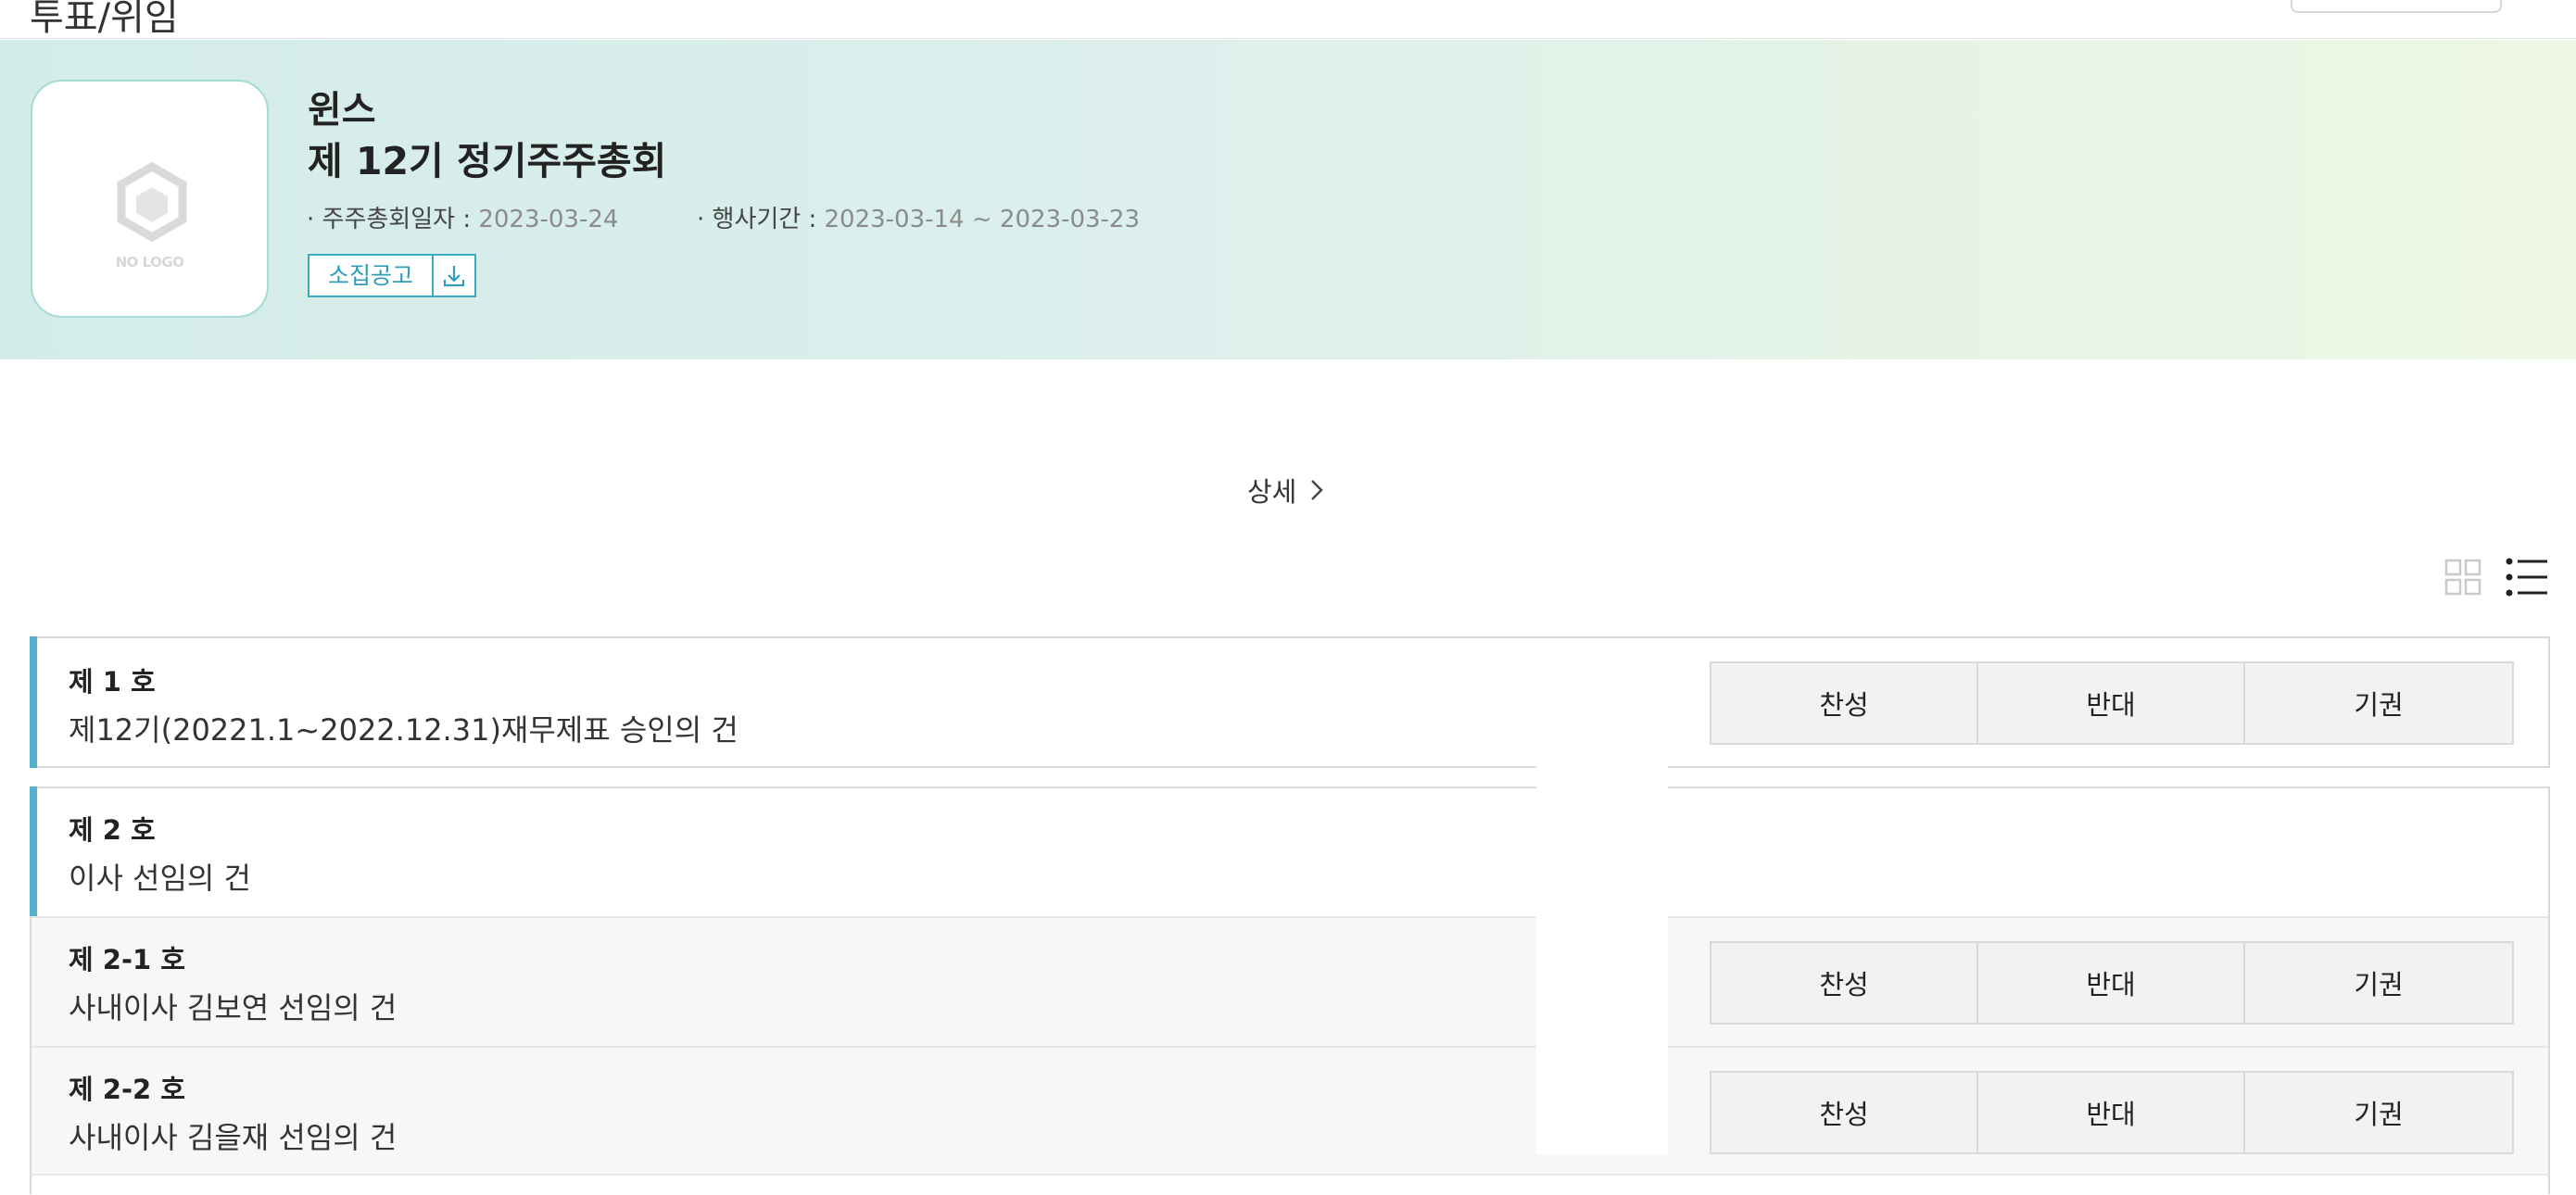 The width and height of the screenshot is (2576, 1195). What do you see at coordinates (487, 161) in the screenshot?
I see `meeting-title: 제 12기 정기주주총회` at bounding box center [487, 161].